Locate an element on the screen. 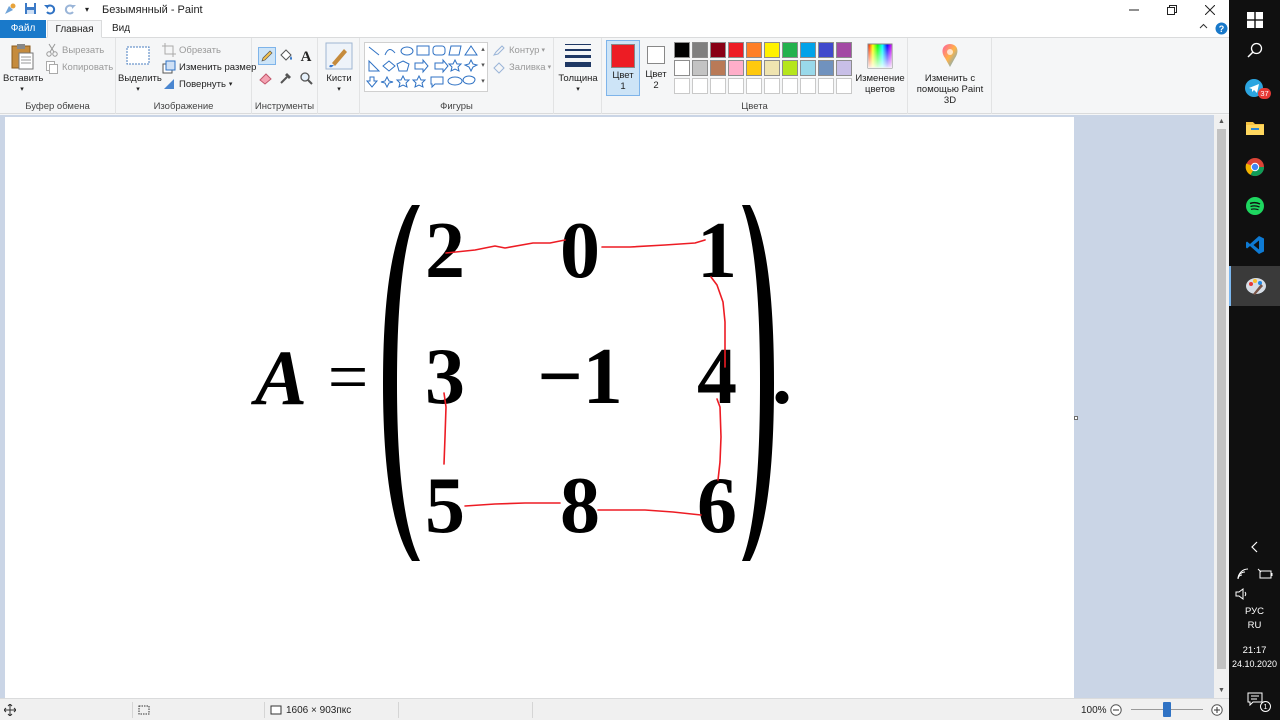 Image resolution: width=1280 pixels, height=720 pixels. cut-button: Вырезать is located at coordinates (74, 50).